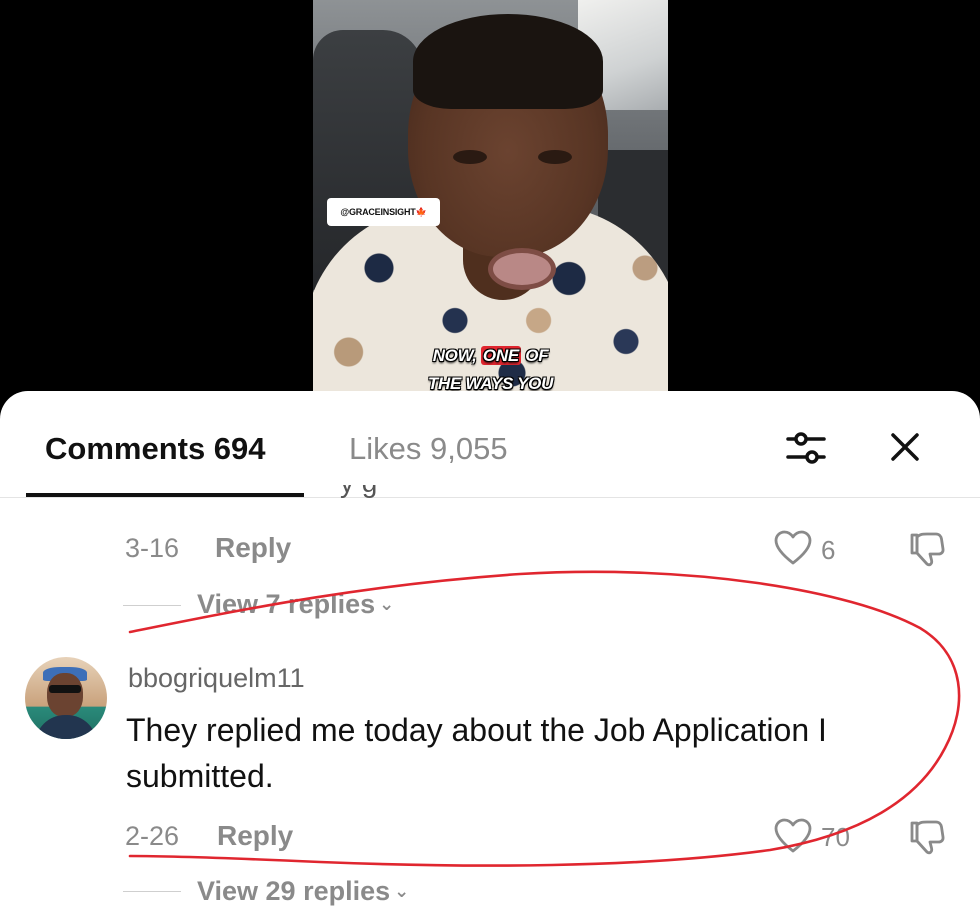  Describe the element at coordinates (522, 269) in the screenshot. I see `mouth` at that location.